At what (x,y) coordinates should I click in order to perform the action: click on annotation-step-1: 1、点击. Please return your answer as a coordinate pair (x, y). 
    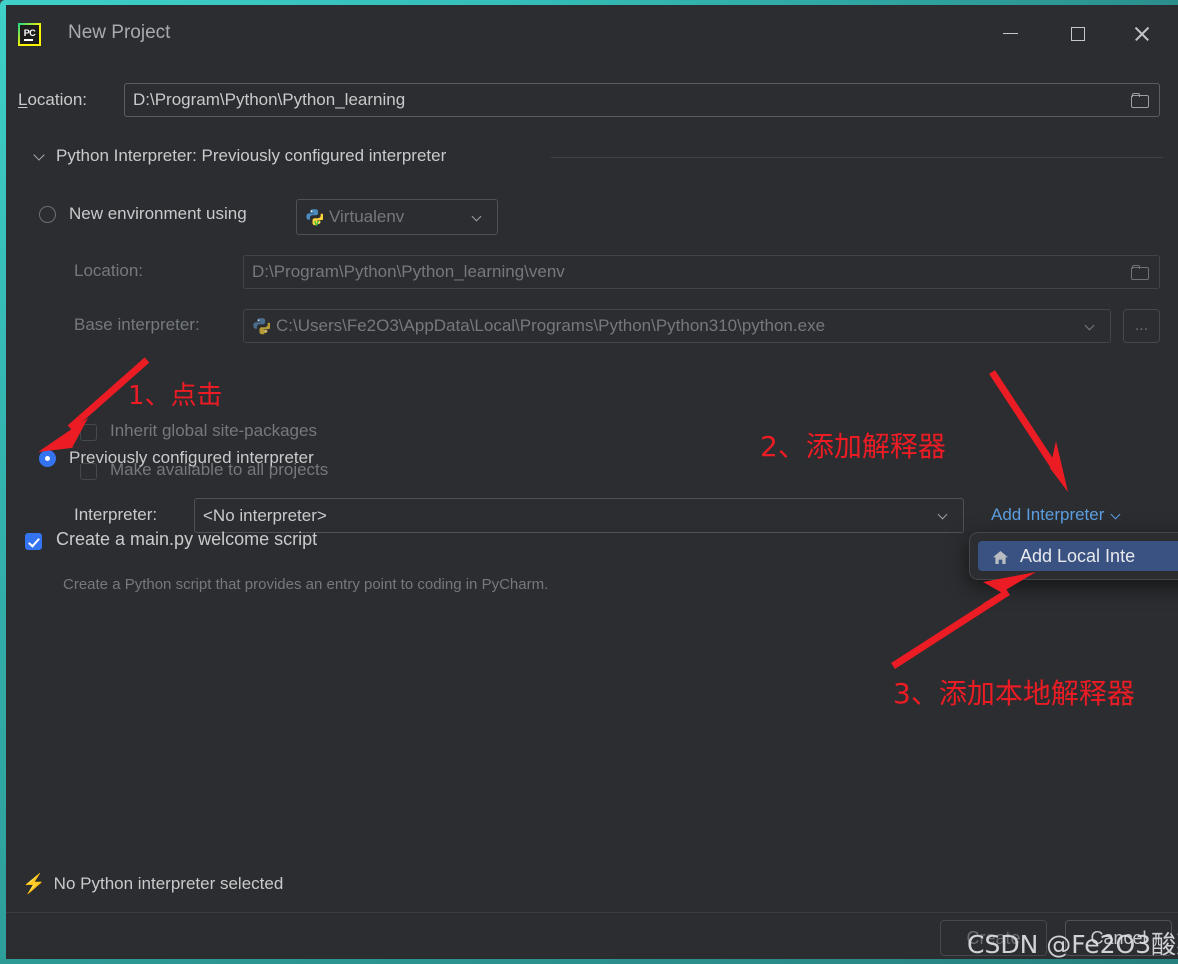
    Looking at the image, I should click on (175, 396).